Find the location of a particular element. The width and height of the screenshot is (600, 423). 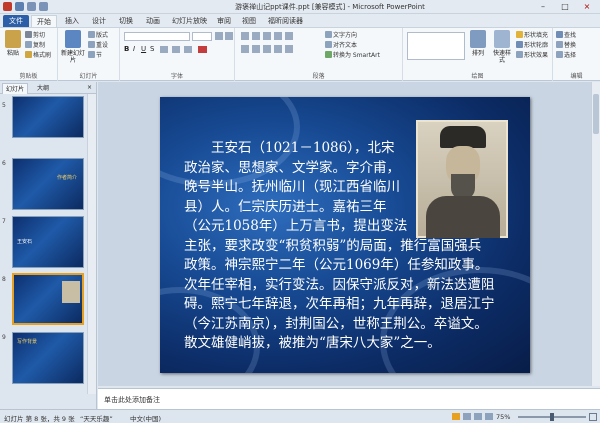

font-name-select is located at coordinates (157, 36).